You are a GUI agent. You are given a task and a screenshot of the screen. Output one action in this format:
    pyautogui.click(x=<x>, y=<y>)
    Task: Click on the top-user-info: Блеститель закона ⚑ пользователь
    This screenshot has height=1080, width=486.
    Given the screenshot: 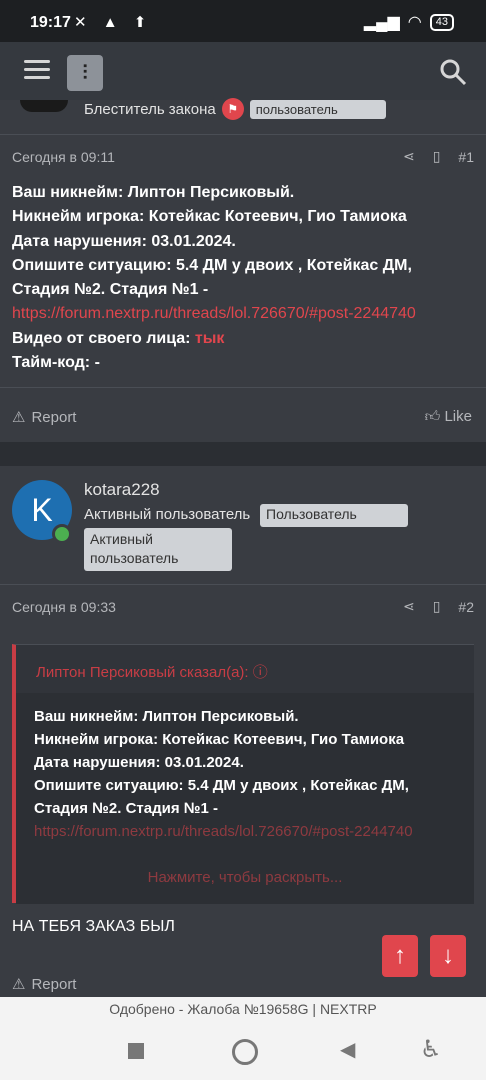 What is the action you would take?
    pyautogui.click(x=235, y=109)
    